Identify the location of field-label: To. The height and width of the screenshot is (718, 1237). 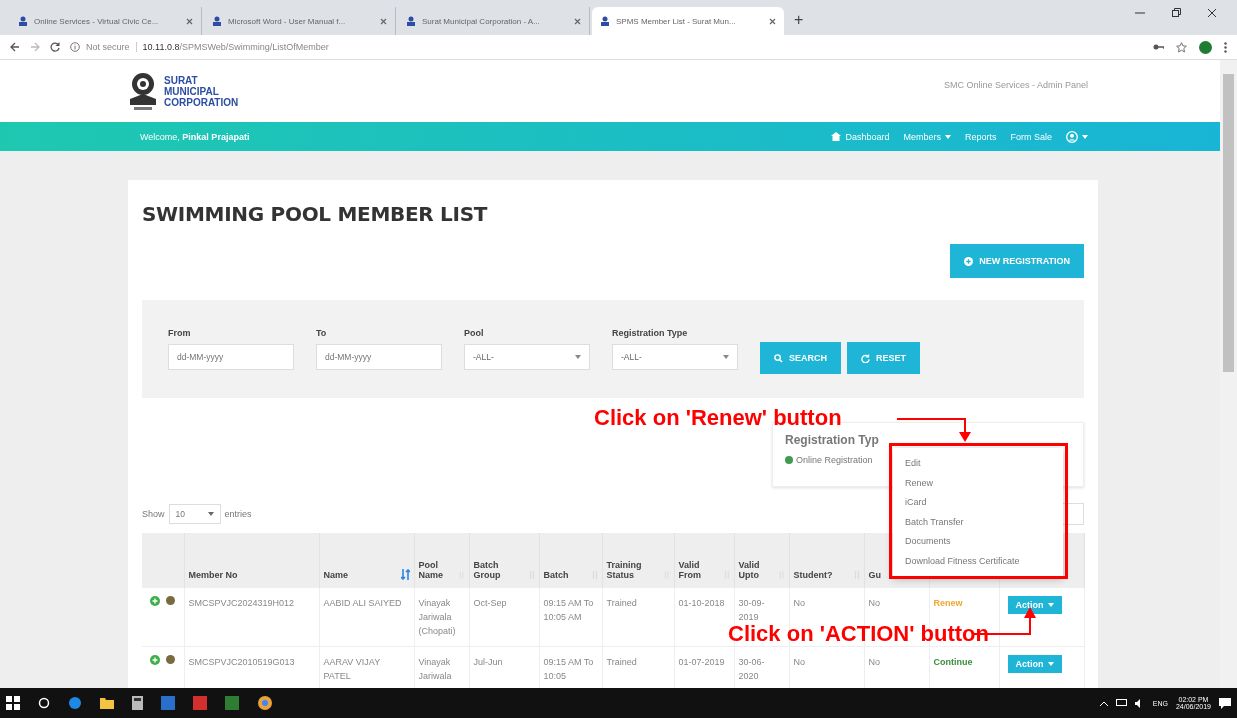
(322, 333).